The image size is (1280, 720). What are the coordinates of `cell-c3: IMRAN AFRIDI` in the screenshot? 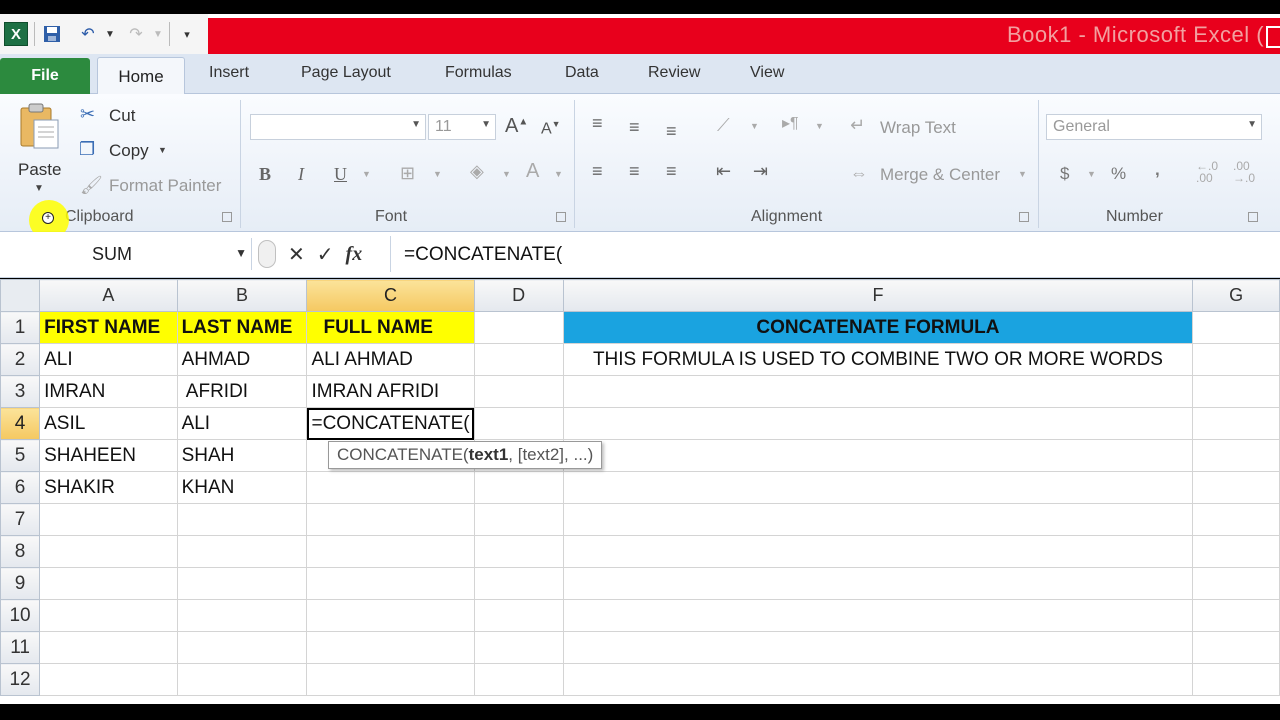 It's located at (390, 391).